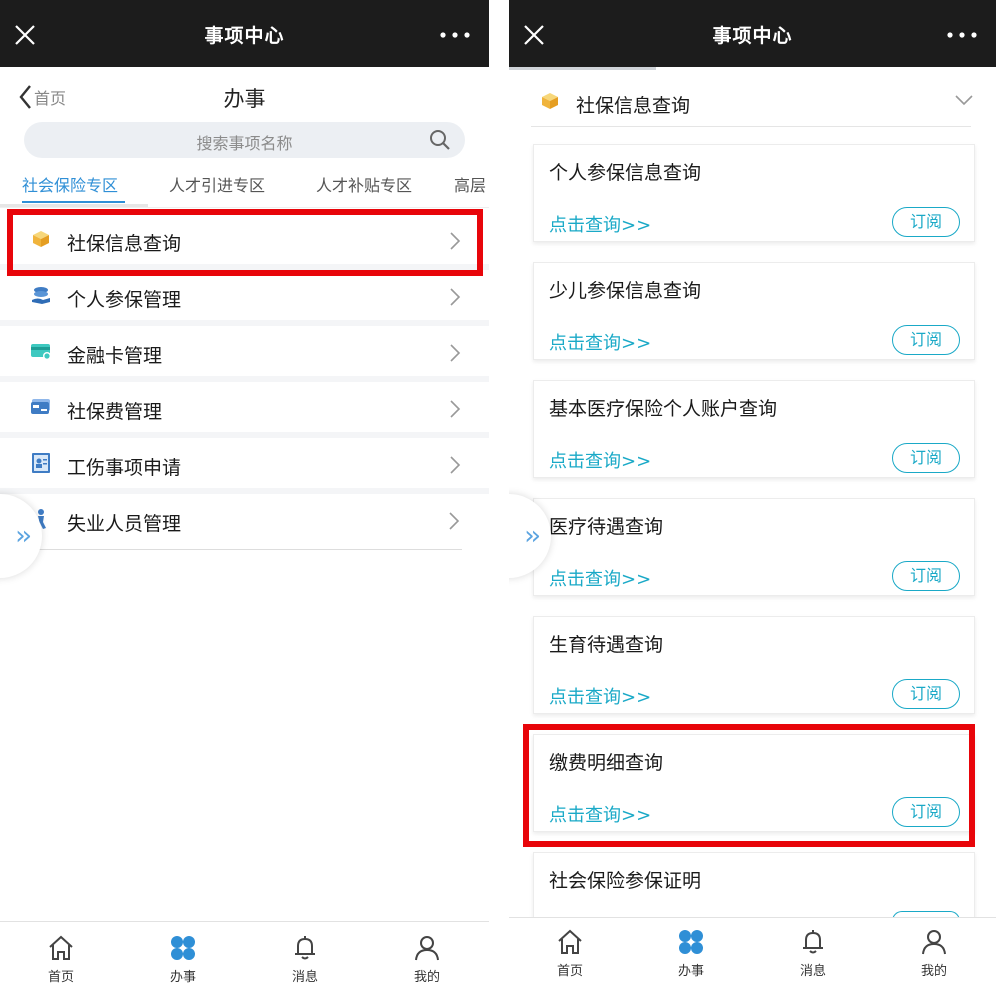 This screenshot has width=996, height=1005. What do you see at coordinates (752, 99) in the screenshot?
I see `section-header: 社保信息查询` at bounding box center [752, 99].